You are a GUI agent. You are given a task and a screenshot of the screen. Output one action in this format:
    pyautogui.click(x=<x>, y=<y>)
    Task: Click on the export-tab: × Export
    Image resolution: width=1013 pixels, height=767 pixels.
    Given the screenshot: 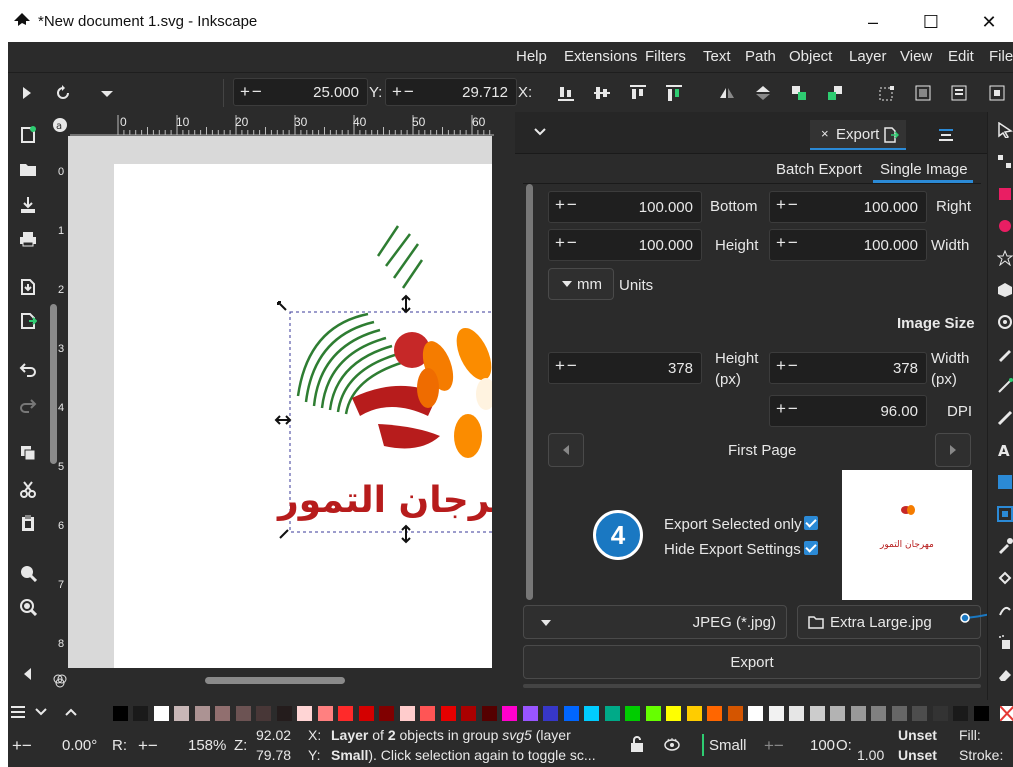 What is the action you would take?
    pyautogui.click(x=858, y=135)
    